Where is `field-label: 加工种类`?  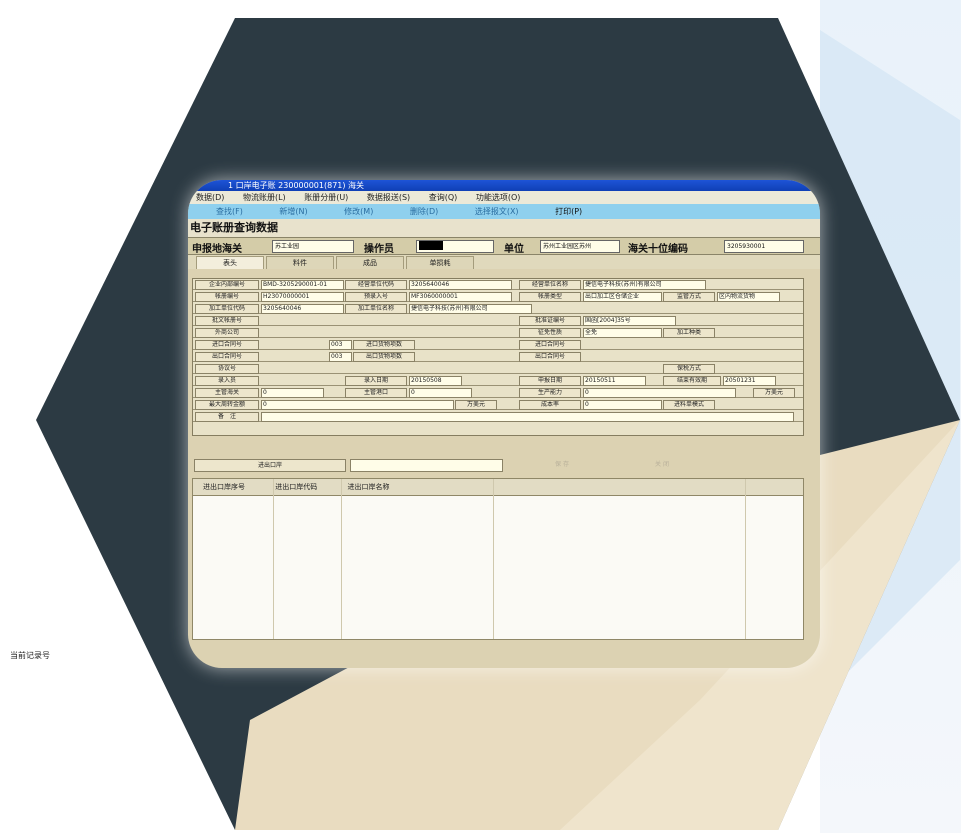
field-label: 加工种类 is located at coordinates (689, 333).